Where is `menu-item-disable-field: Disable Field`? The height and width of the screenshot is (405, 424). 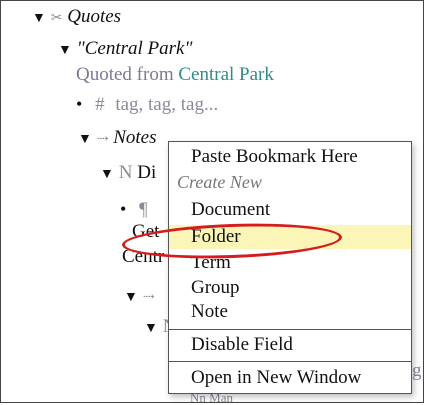 menu-item-disable-field: Disable Field is located at coordinates (290, 345).